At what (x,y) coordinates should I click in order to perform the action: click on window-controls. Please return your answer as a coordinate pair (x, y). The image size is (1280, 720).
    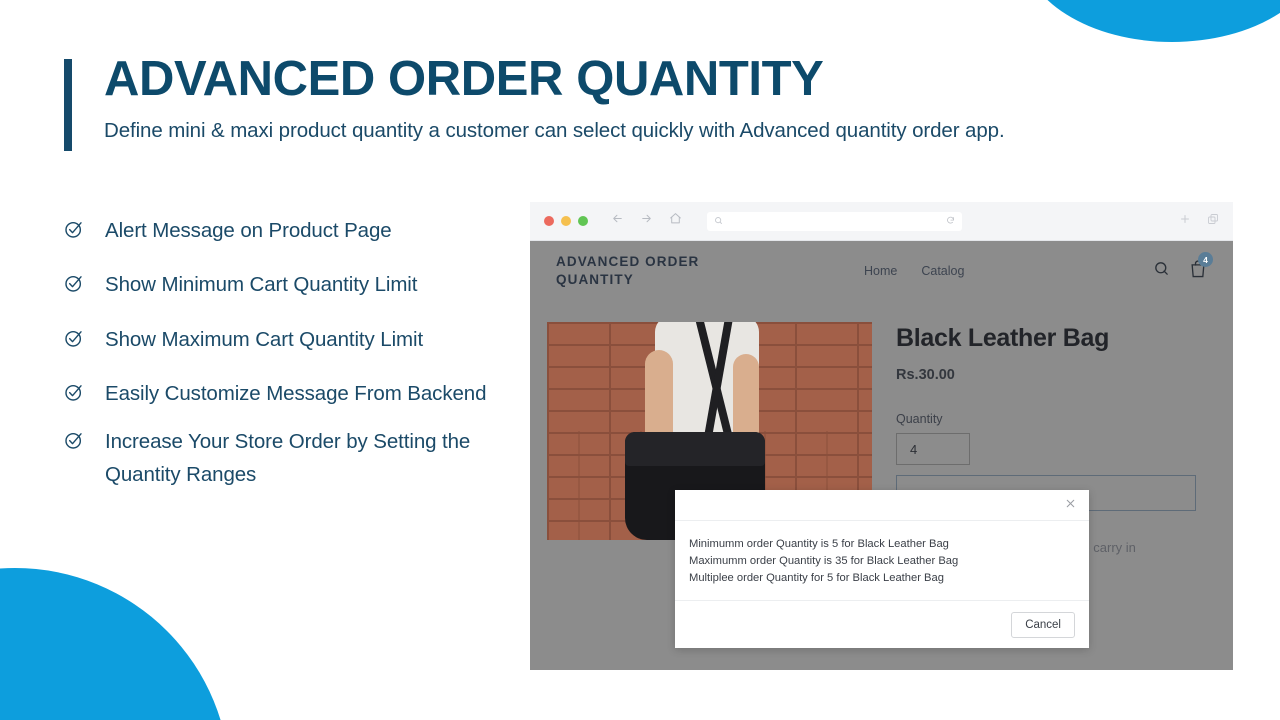
    Looking at the image, I should click on (566, 221).